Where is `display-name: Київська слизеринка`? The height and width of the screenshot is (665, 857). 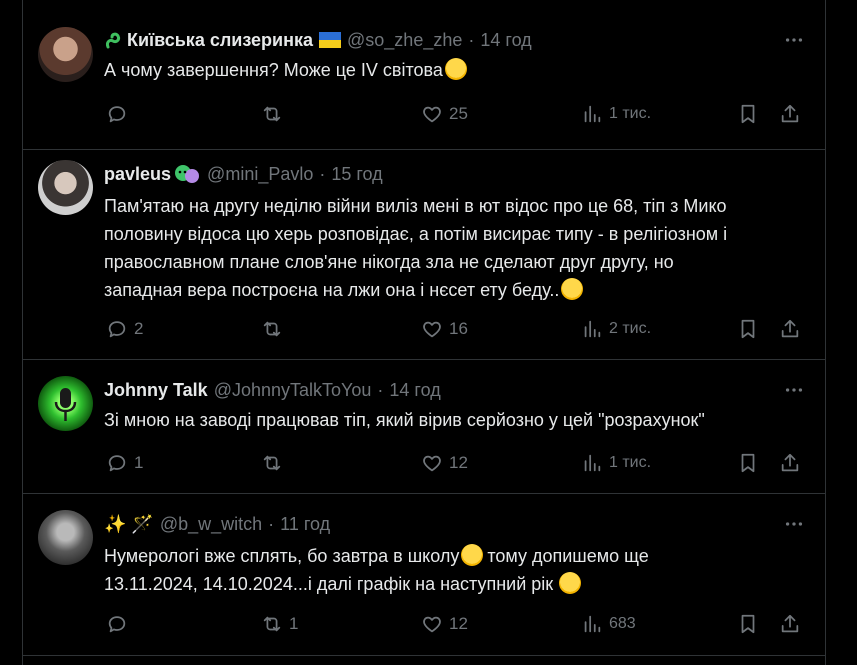
display-name: Київська слизеринка is located at coordinates (220, 40).